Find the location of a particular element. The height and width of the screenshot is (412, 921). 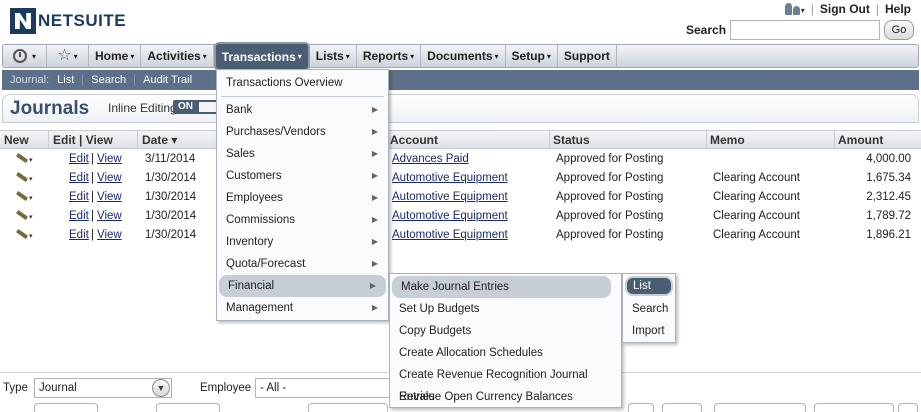

row-memo: Clearing Account is located at coordinates (756, 235).